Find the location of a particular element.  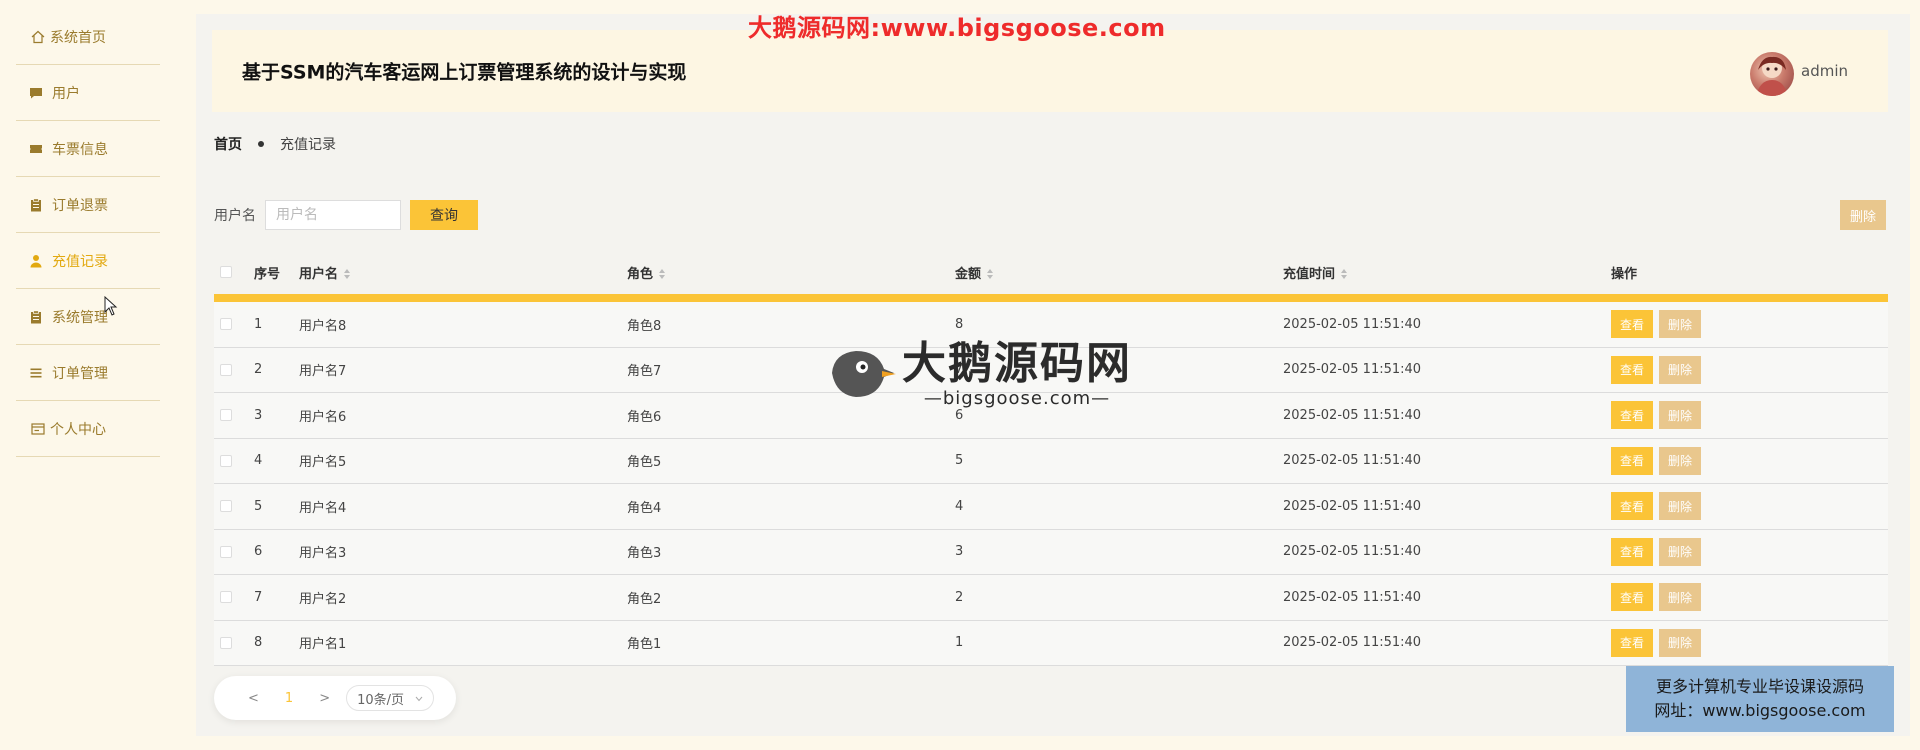

sidebar-item-label: 系统管理 is located at coordinates (80, 317).